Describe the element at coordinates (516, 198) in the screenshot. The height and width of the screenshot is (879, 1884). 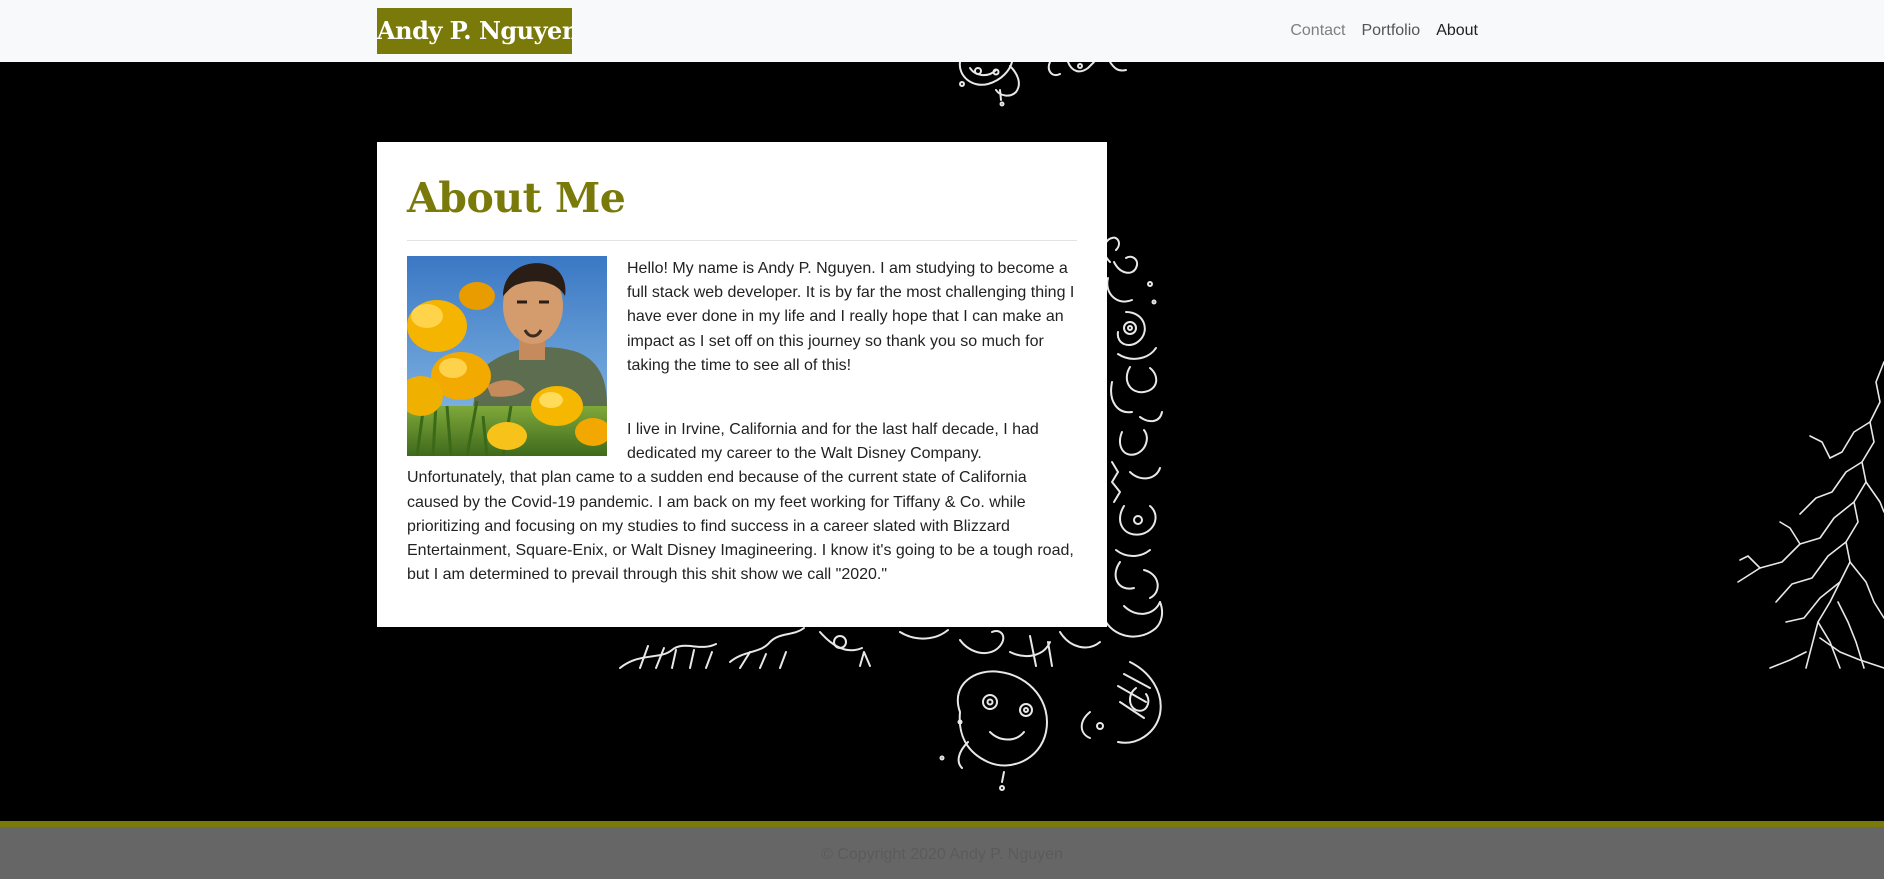
I see `page-title: About Me` at that location.